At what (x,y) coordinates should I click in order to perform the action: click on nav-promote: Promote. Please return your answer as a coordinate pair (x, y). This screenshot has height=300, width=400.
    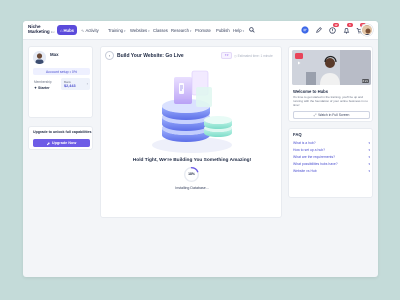
    Looking at the image, I should click on (203, 30).